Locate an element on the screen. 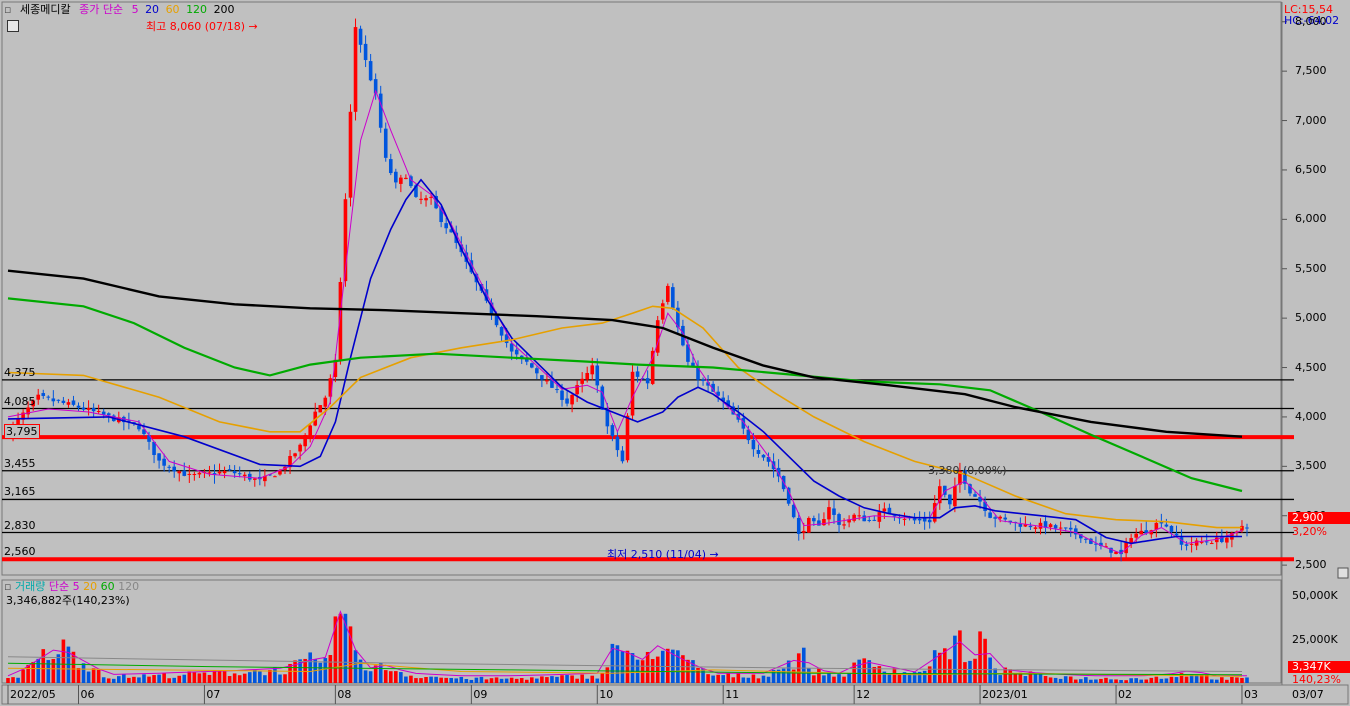 This screenshot has width=1350, height=706. vol-axis-50000: 50,000K is located at coordinates (1315, 595).